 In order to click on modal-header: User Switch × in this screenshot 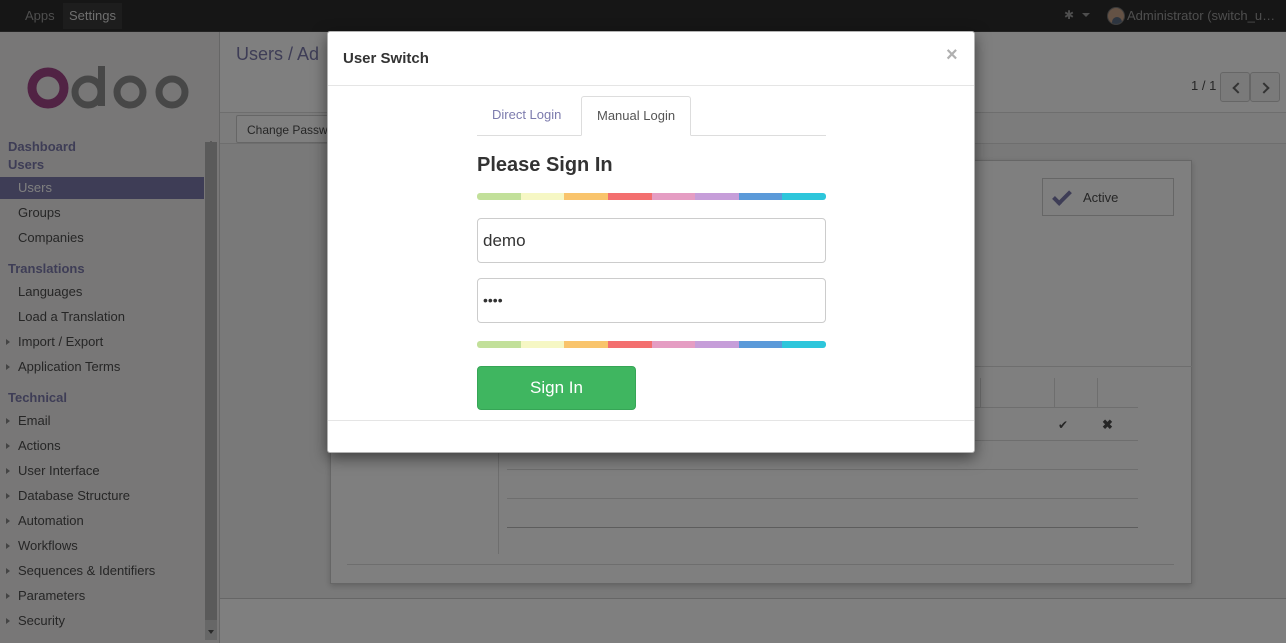, I will do `click(651, 59)`.